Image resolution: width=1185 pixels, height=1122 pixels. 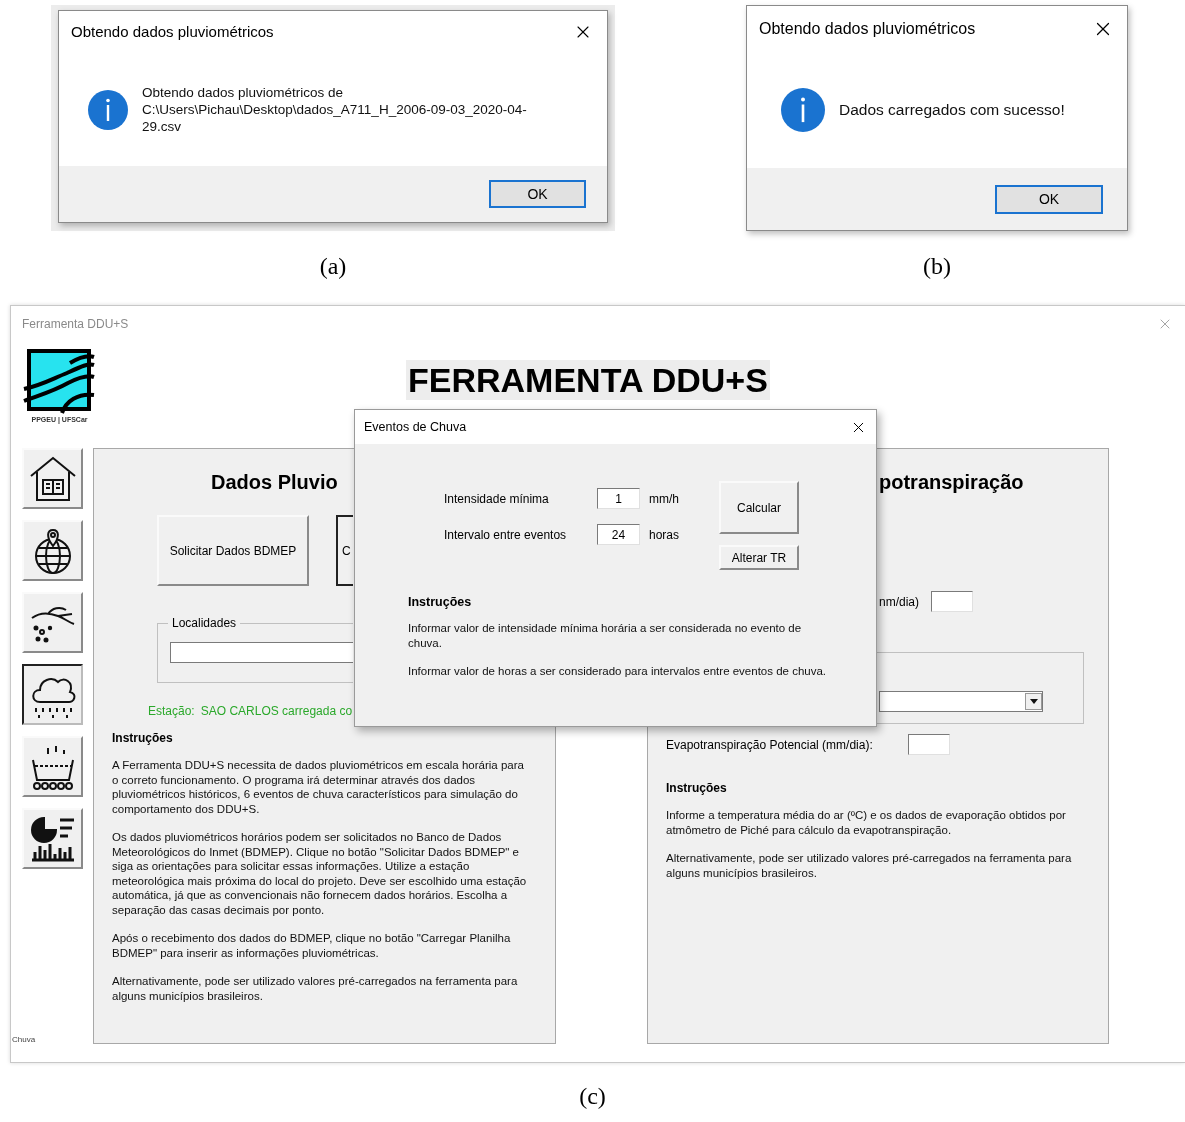 I want to click on field-label: nm/dia), so click(x=899, y=602).